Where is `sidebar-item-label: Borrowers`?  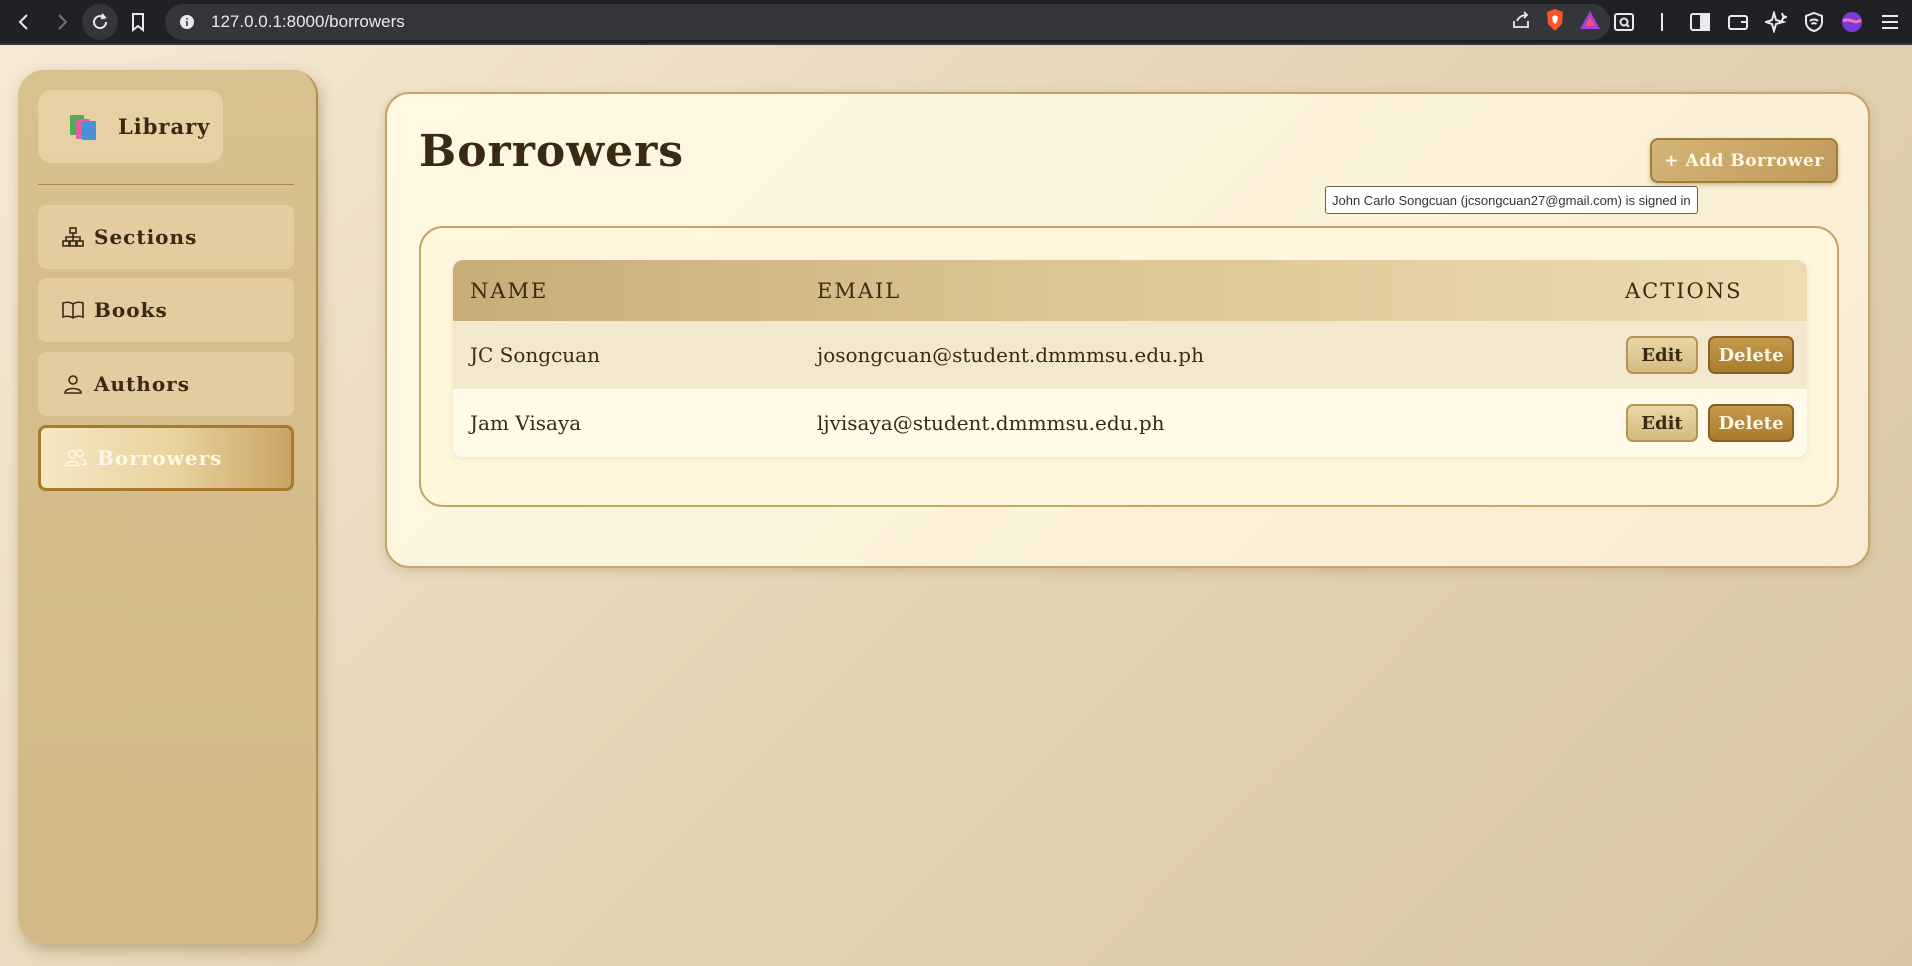 sidebar-item-label: Borrowers is located at coordinates (160, 458).